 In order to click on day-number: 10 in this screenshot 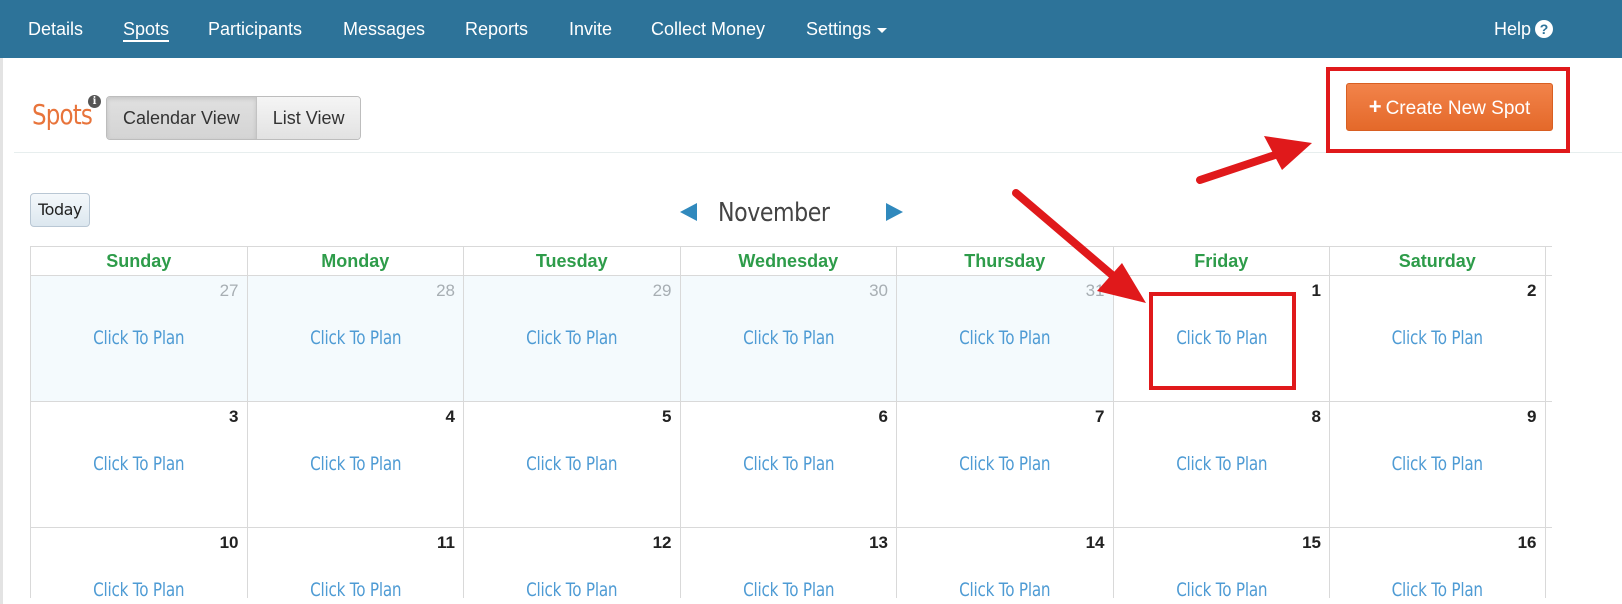, I will do `click(229, 542)`.